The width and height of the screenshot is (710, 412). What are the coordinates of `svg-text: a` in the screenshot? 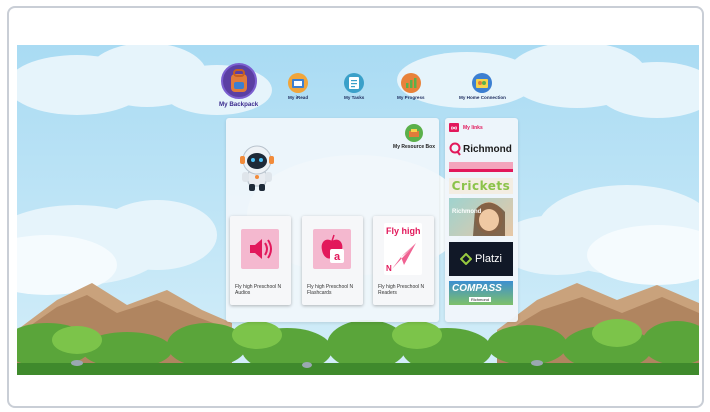 It's located at (337, 257).